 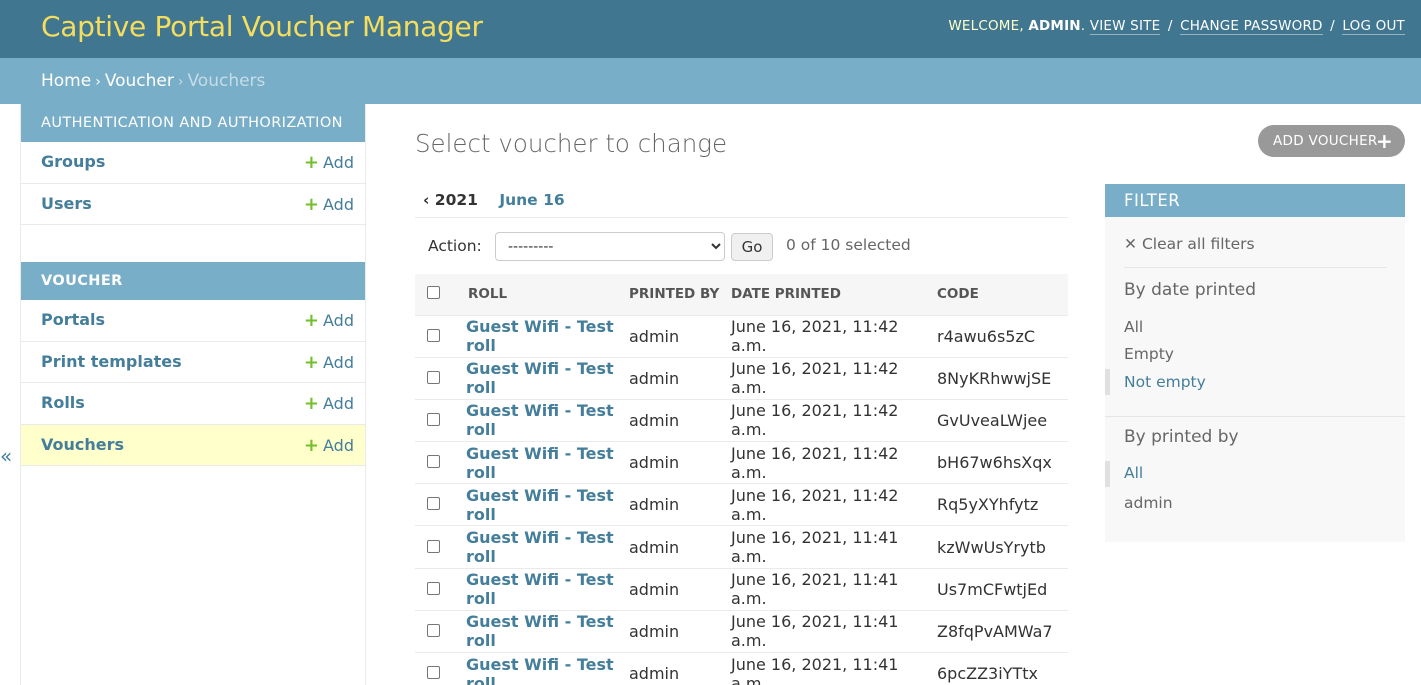 What do you see at coordinates (329, 320) in the screenshot?
I see `add-portal-button: + Add` at bounding box center [329, 320].